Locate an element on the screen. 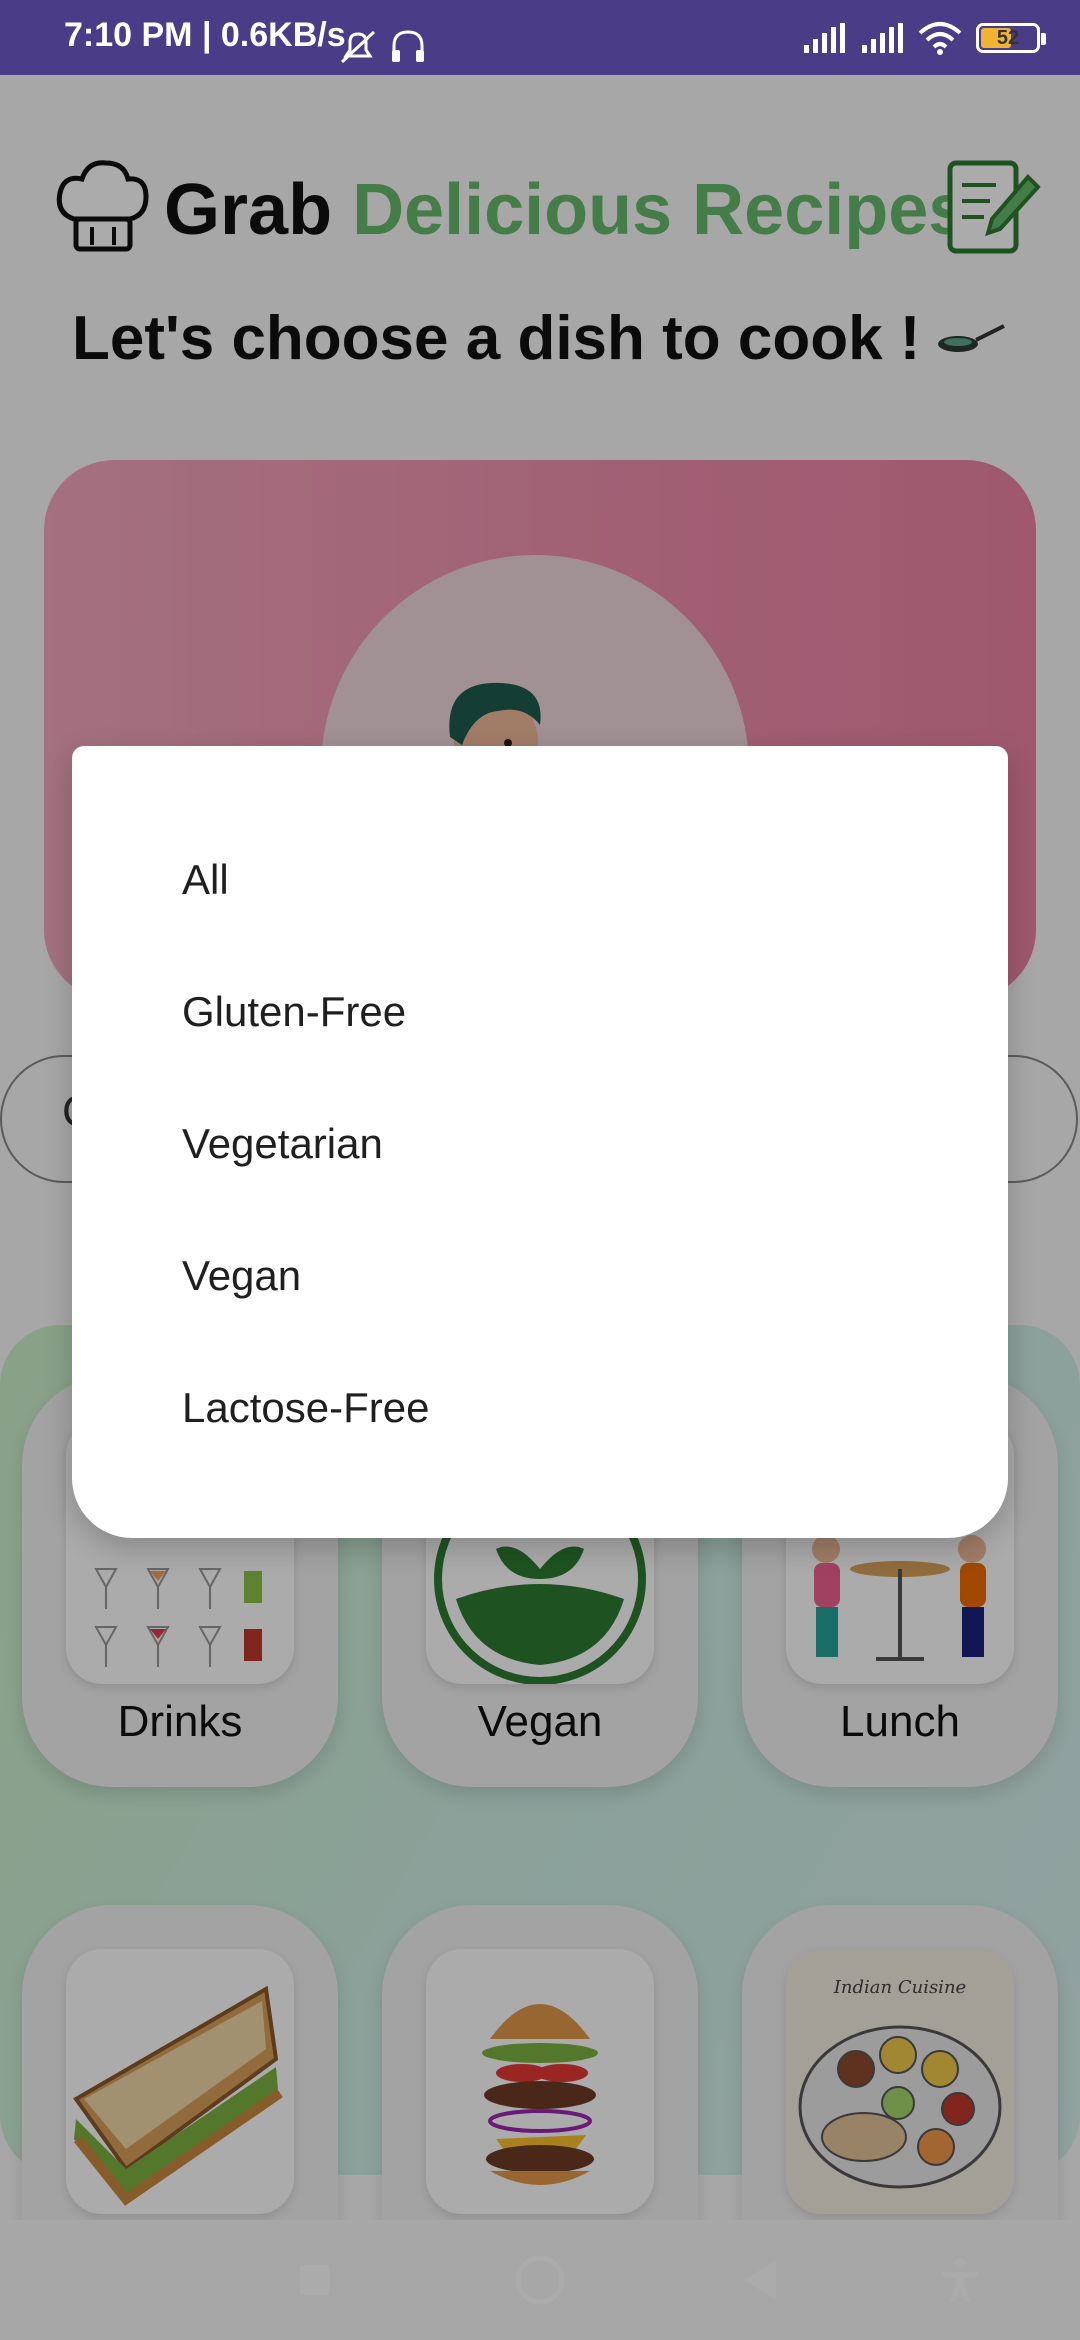  option-gluten-free: Gluten-Free is located at coordinates (294, 1012).